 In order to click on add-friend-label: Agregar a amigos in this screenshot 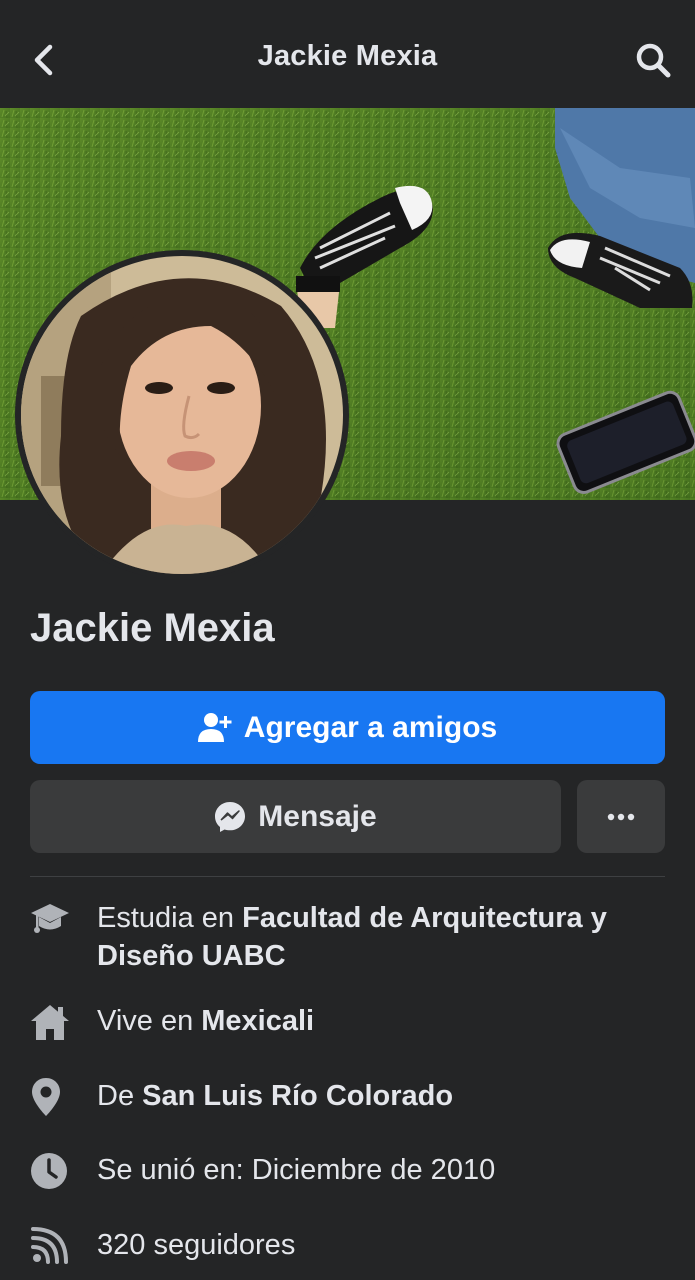, I will do `click(370, 727)`.